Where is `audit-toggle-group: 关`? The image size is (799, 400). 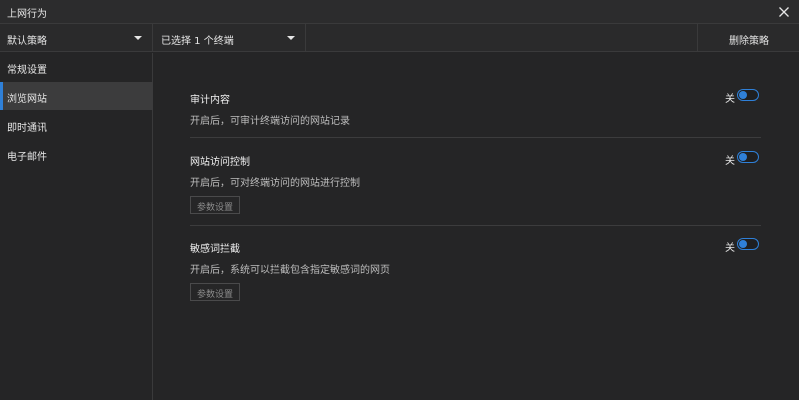
audit-toggle-group: 关 is located at coordinates (743, 97).